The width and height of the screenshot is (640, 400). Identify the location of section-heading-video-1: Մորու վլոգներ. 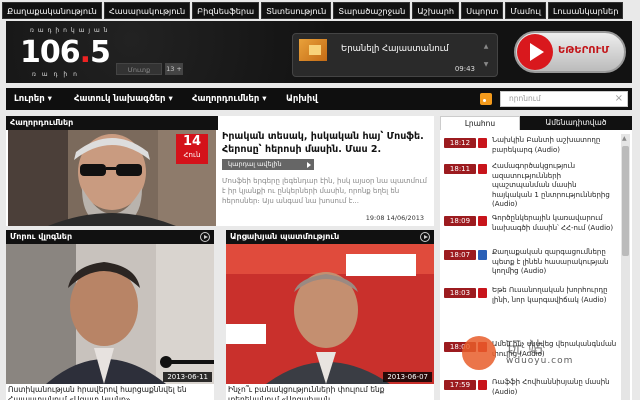
(110, 237).